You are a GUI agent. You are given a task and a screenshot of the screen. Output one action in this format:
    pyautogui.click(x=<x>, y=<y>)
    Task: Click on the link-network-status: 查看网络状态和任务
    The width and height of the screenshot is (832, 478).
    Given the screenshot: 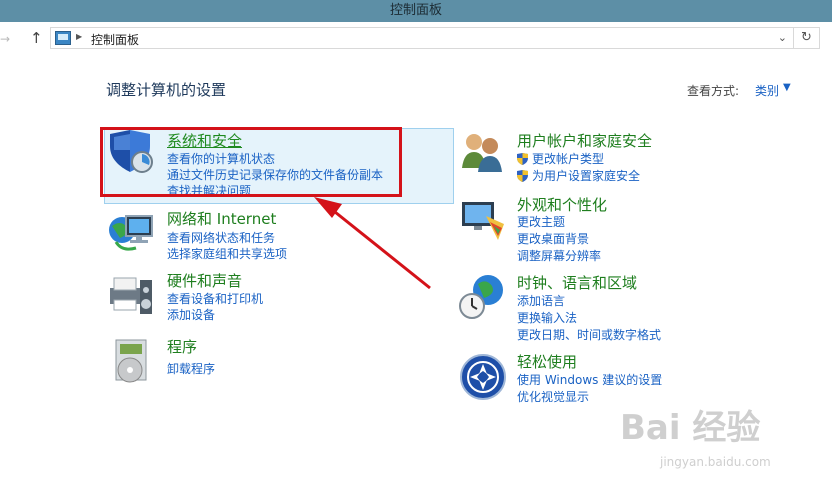 What is the action you would take?
    pyautogui.click(x=221, y=237)
    